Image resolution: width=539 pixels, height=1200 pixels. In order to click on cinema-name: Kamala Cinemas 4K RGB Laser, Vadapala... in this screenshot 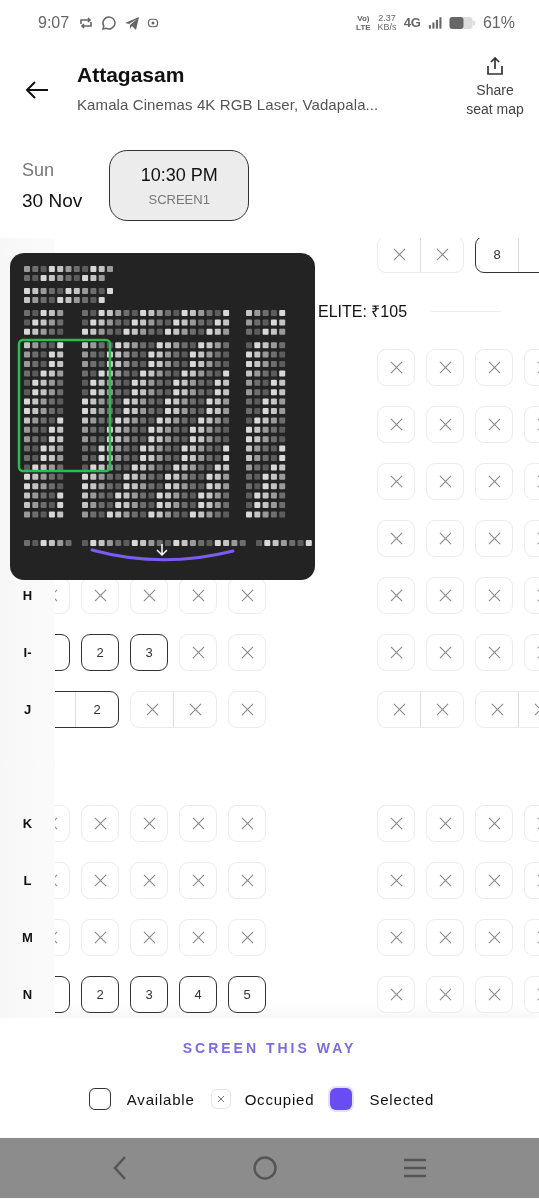, I will do `click(228, 104)`.